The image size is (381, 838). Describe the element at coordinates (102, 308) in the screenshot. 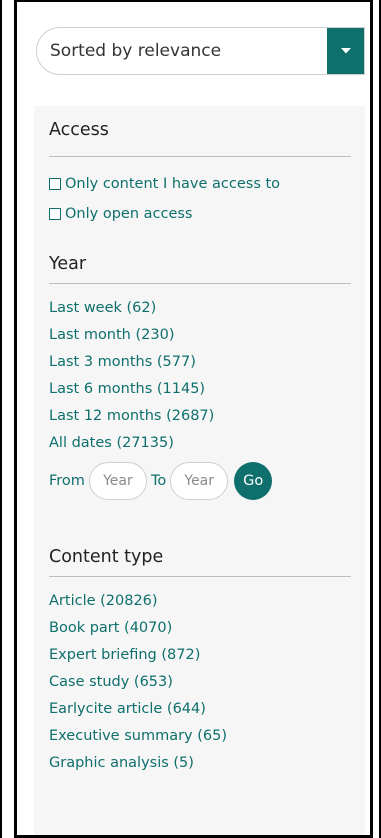

I see `year-link-last-week: Last week (62)` at that location.